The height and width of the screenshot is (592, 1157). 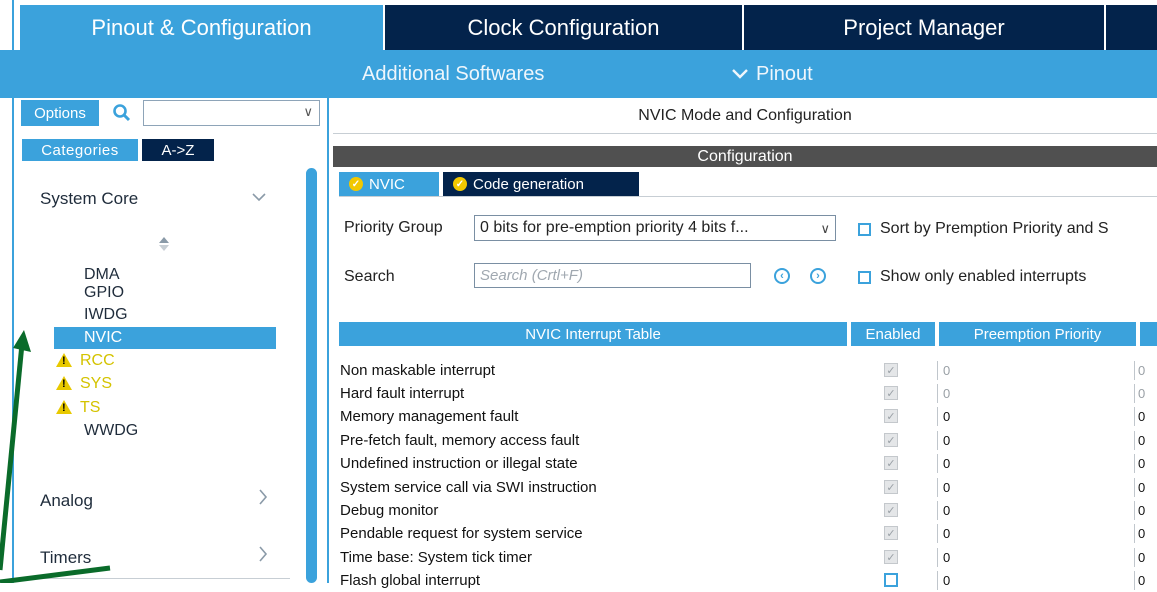 I want to click on search-icon, so click(x=122, y=113).